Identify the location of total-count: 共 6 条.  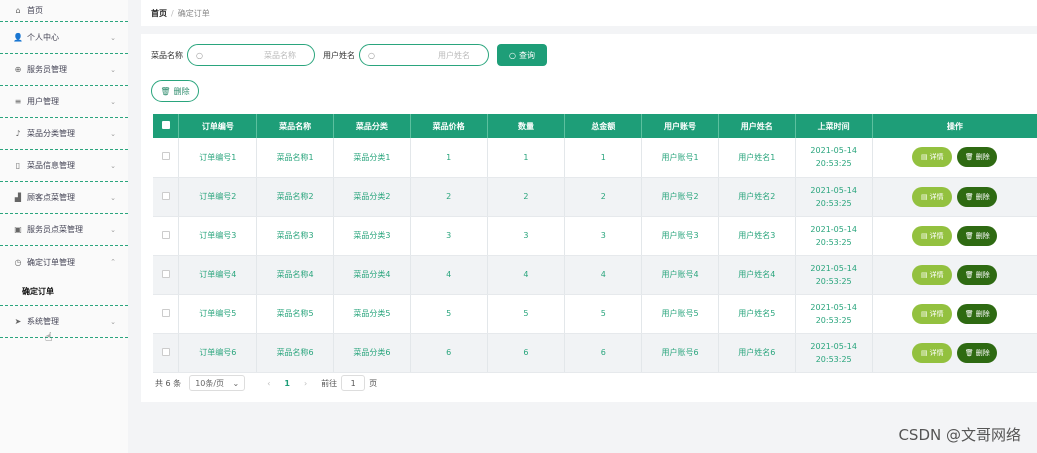
(168, 383).